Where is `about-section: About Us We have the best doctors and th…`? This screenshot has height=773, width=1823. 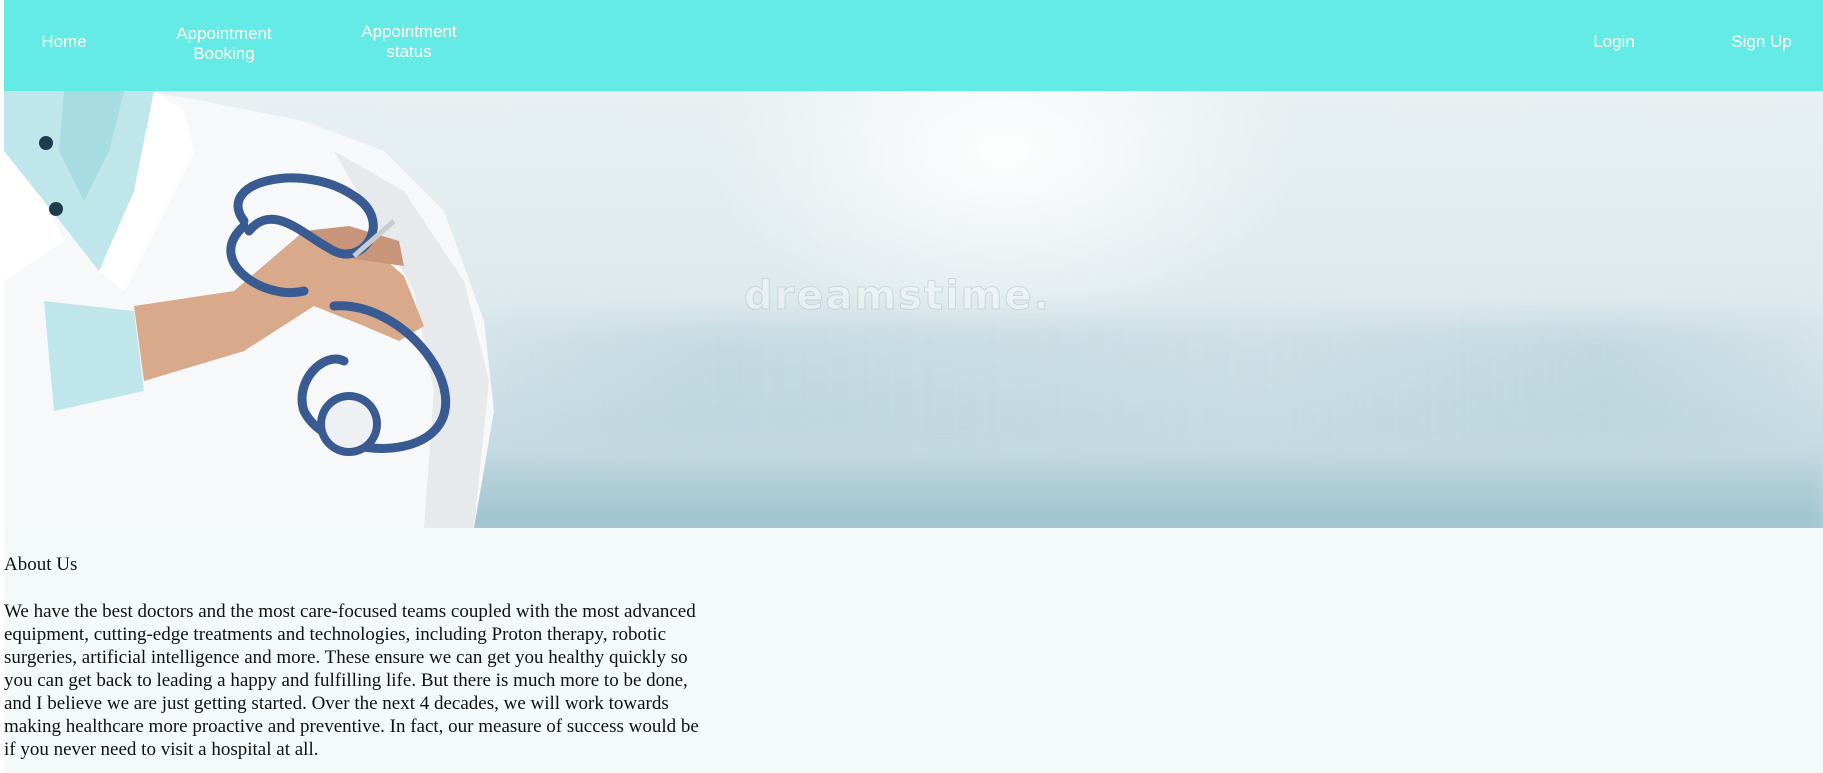 about-section: About Us We have the best doctors and th… is located at coordinates (359, 657).